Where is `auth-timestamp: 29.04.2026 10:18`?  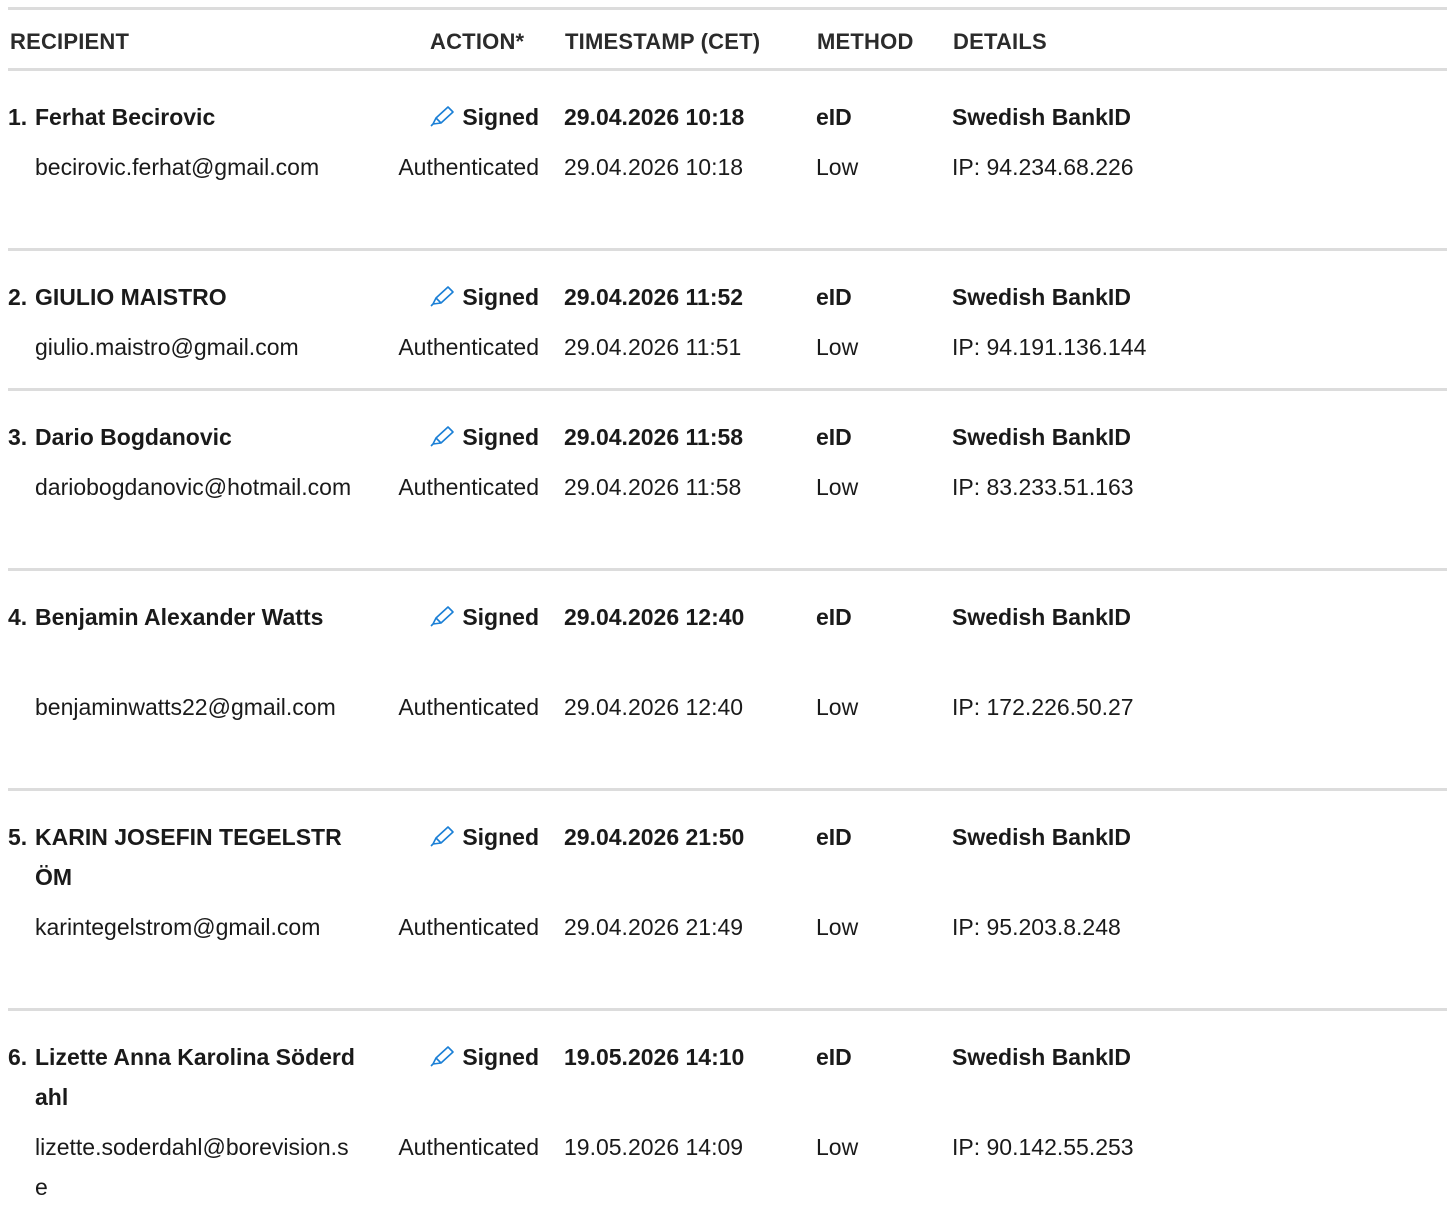 auth-timestamp: 29.04.2026 10:18 is located at coordinates (654, 167).